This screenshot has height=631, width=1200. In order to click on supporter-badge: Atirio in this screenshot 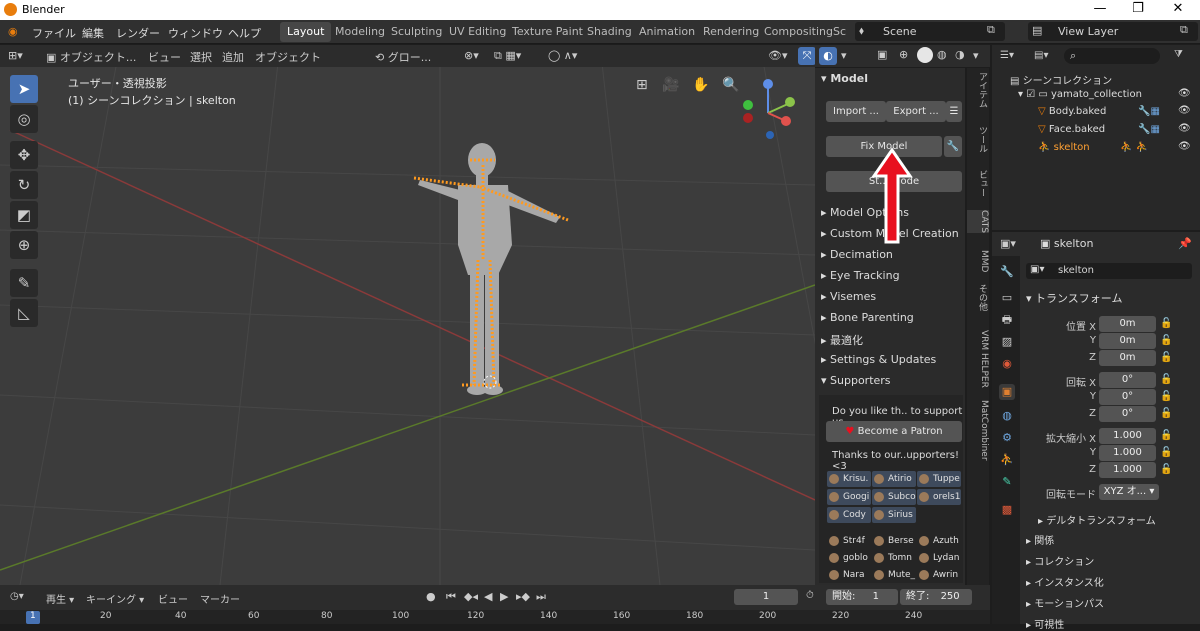, I will do `click(894, 479)`.